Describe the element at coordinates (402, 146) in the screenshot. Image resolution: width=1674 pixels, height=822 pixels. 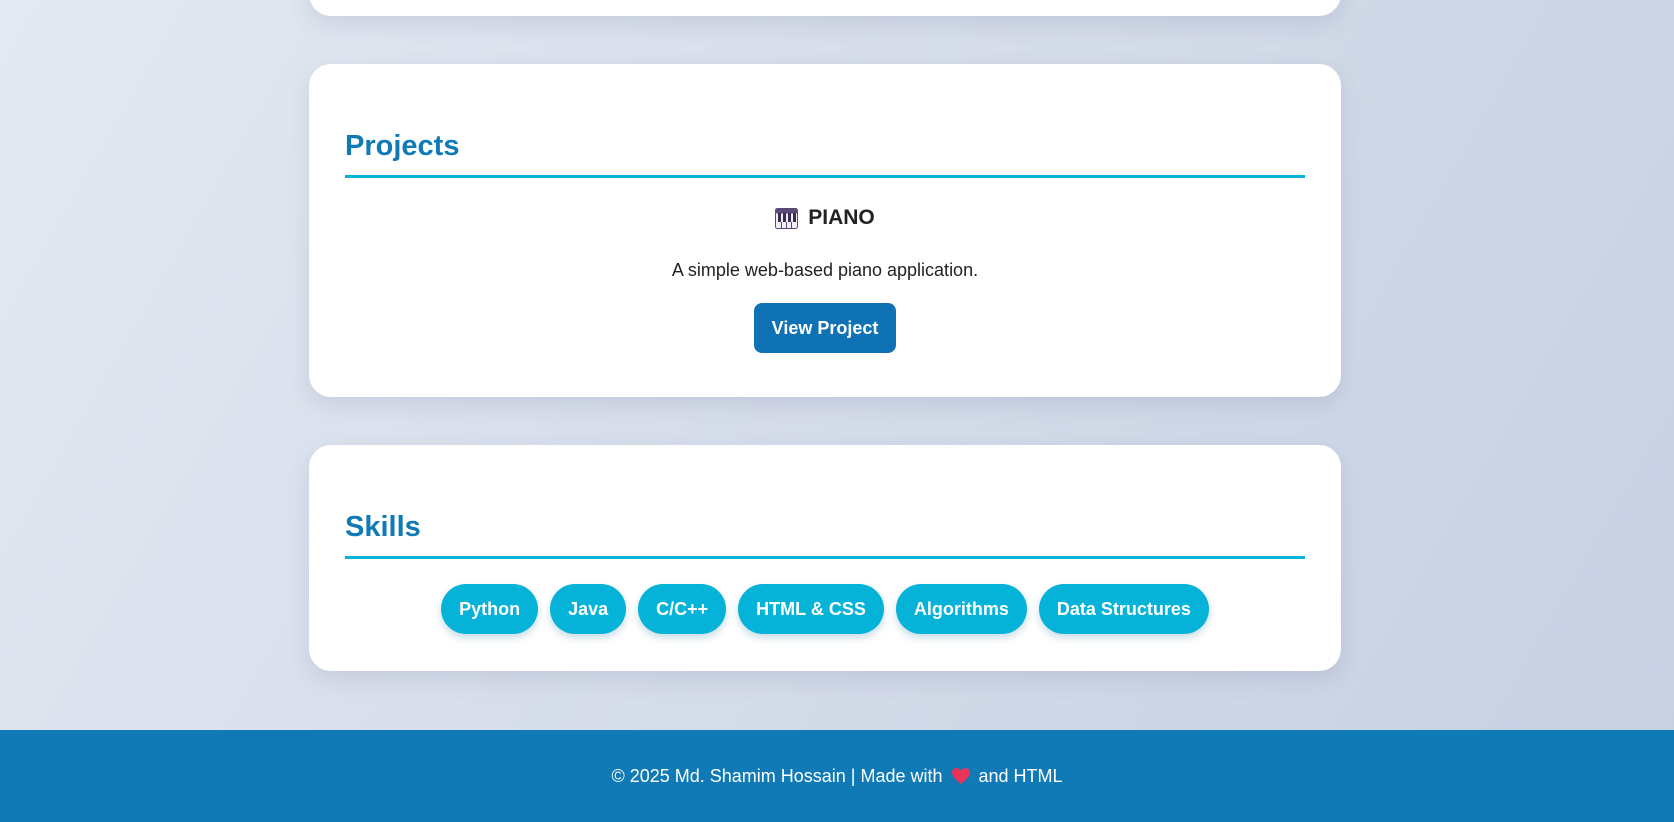
I see `projects-heading: Projects` at that location.